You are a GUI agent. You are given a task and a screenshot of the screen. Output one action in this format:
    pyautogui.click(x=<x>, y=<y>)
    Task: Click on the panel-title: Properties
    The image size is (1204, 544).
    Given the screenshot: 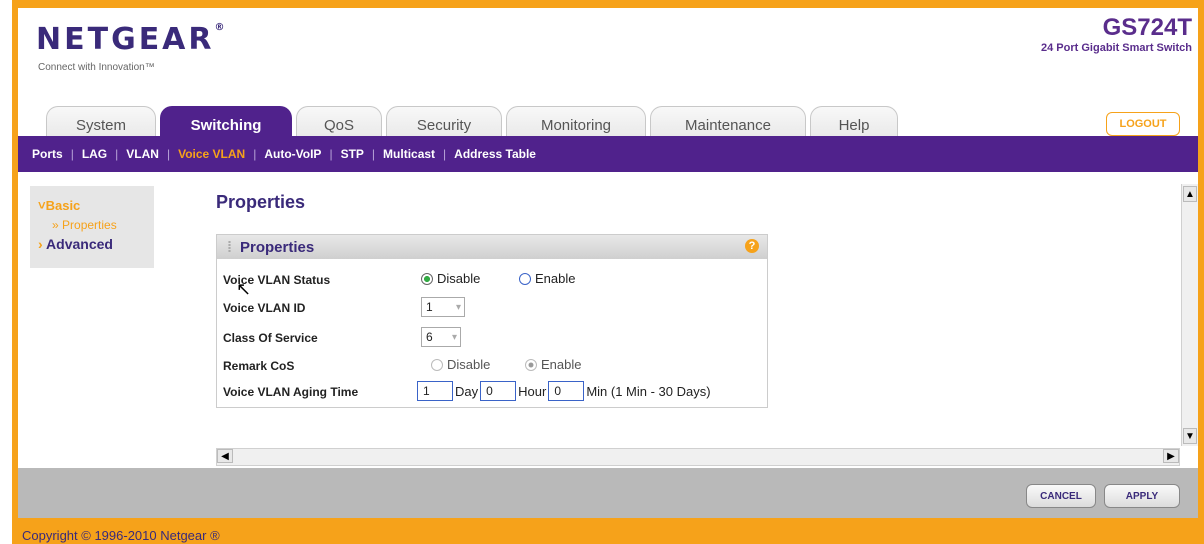 What is the action you would take?
    pyautogui.click(x=277, y=247)
    